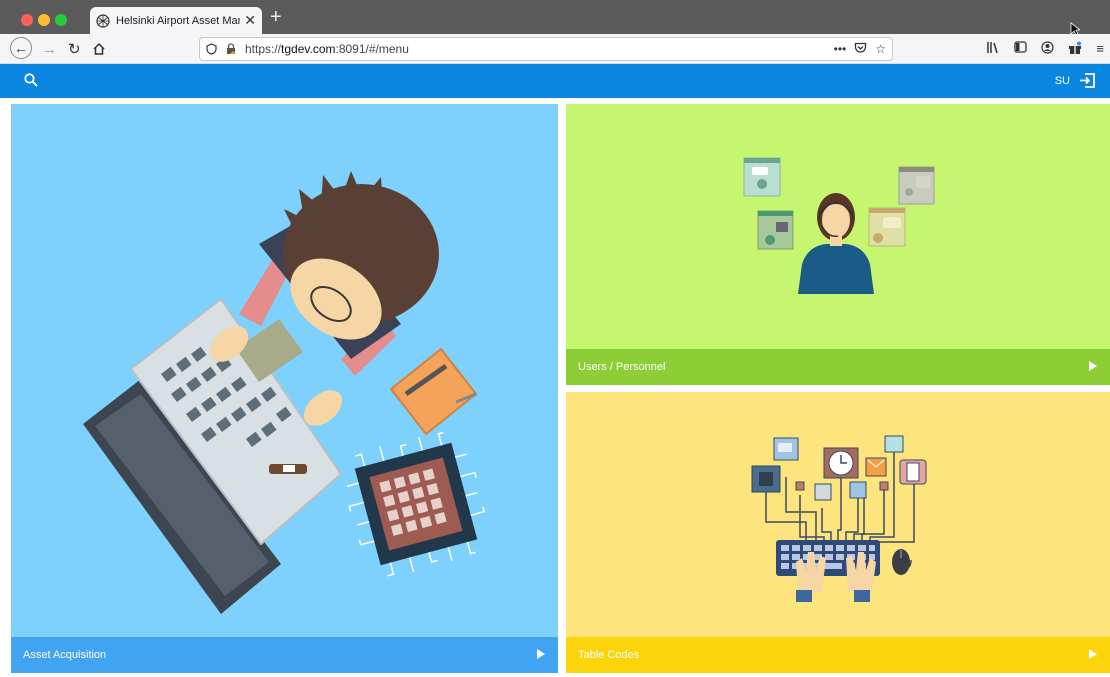  I want to click on browser-tab: Helsinki Airport Asset Managem ✕, so click(176, 20).